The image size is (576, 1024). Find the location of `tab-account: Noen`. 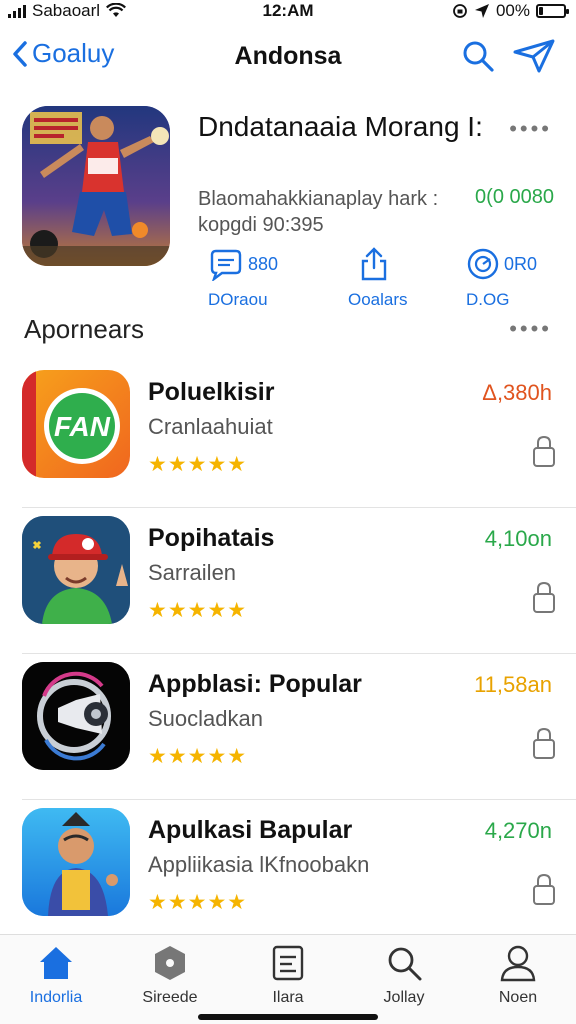

tab-account: Noen is located at coordinates (518, 975).